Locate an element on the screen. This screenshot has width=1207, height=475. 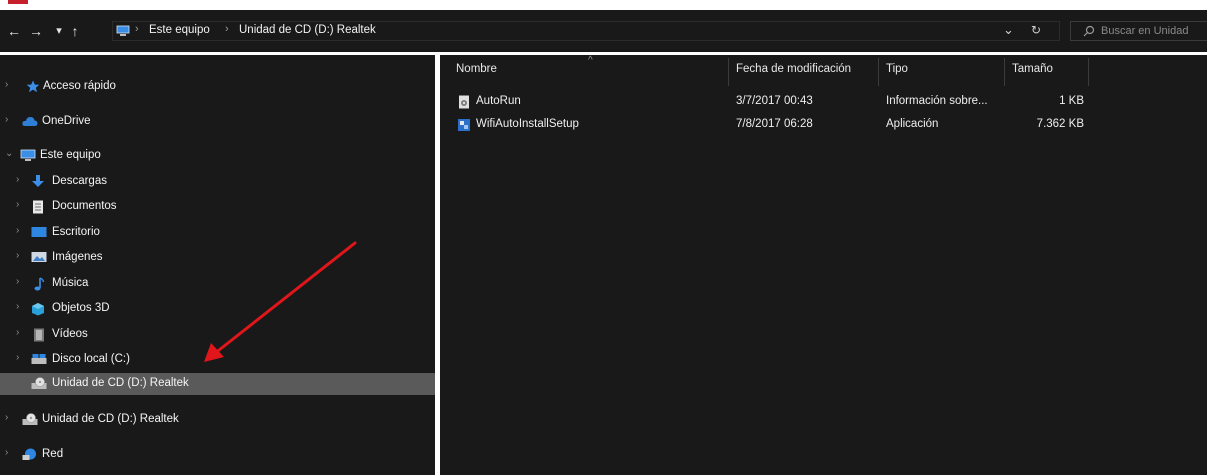
nav-item-label: Este equipo is located at coordinates (70, 155).